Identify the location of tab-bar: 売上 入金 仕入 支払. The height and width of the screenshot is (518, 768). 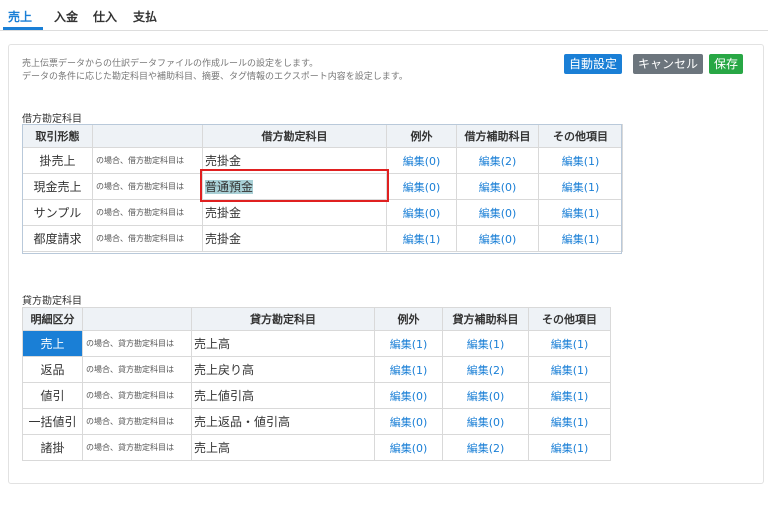
(384, 15).